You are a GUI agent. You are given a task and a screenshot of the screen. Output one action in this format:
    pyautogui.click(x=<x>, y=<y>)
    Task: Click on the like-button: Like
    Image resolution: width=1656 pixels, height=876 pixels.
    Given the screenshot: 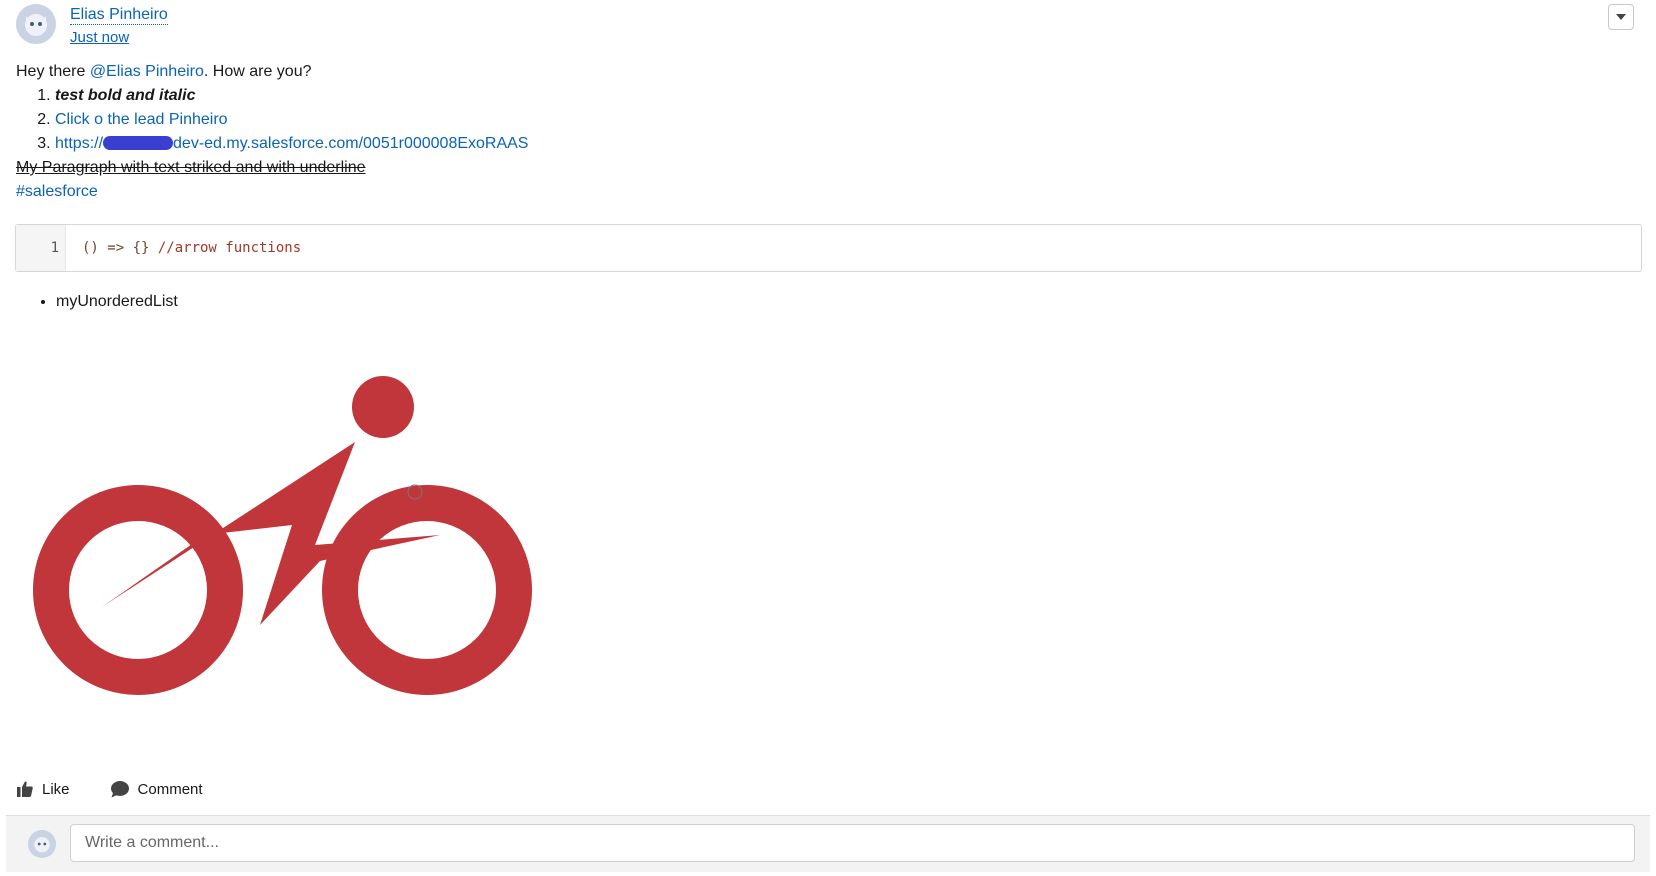 What is the action you would take?
    pyautogui.click(x=43, y=789)
    